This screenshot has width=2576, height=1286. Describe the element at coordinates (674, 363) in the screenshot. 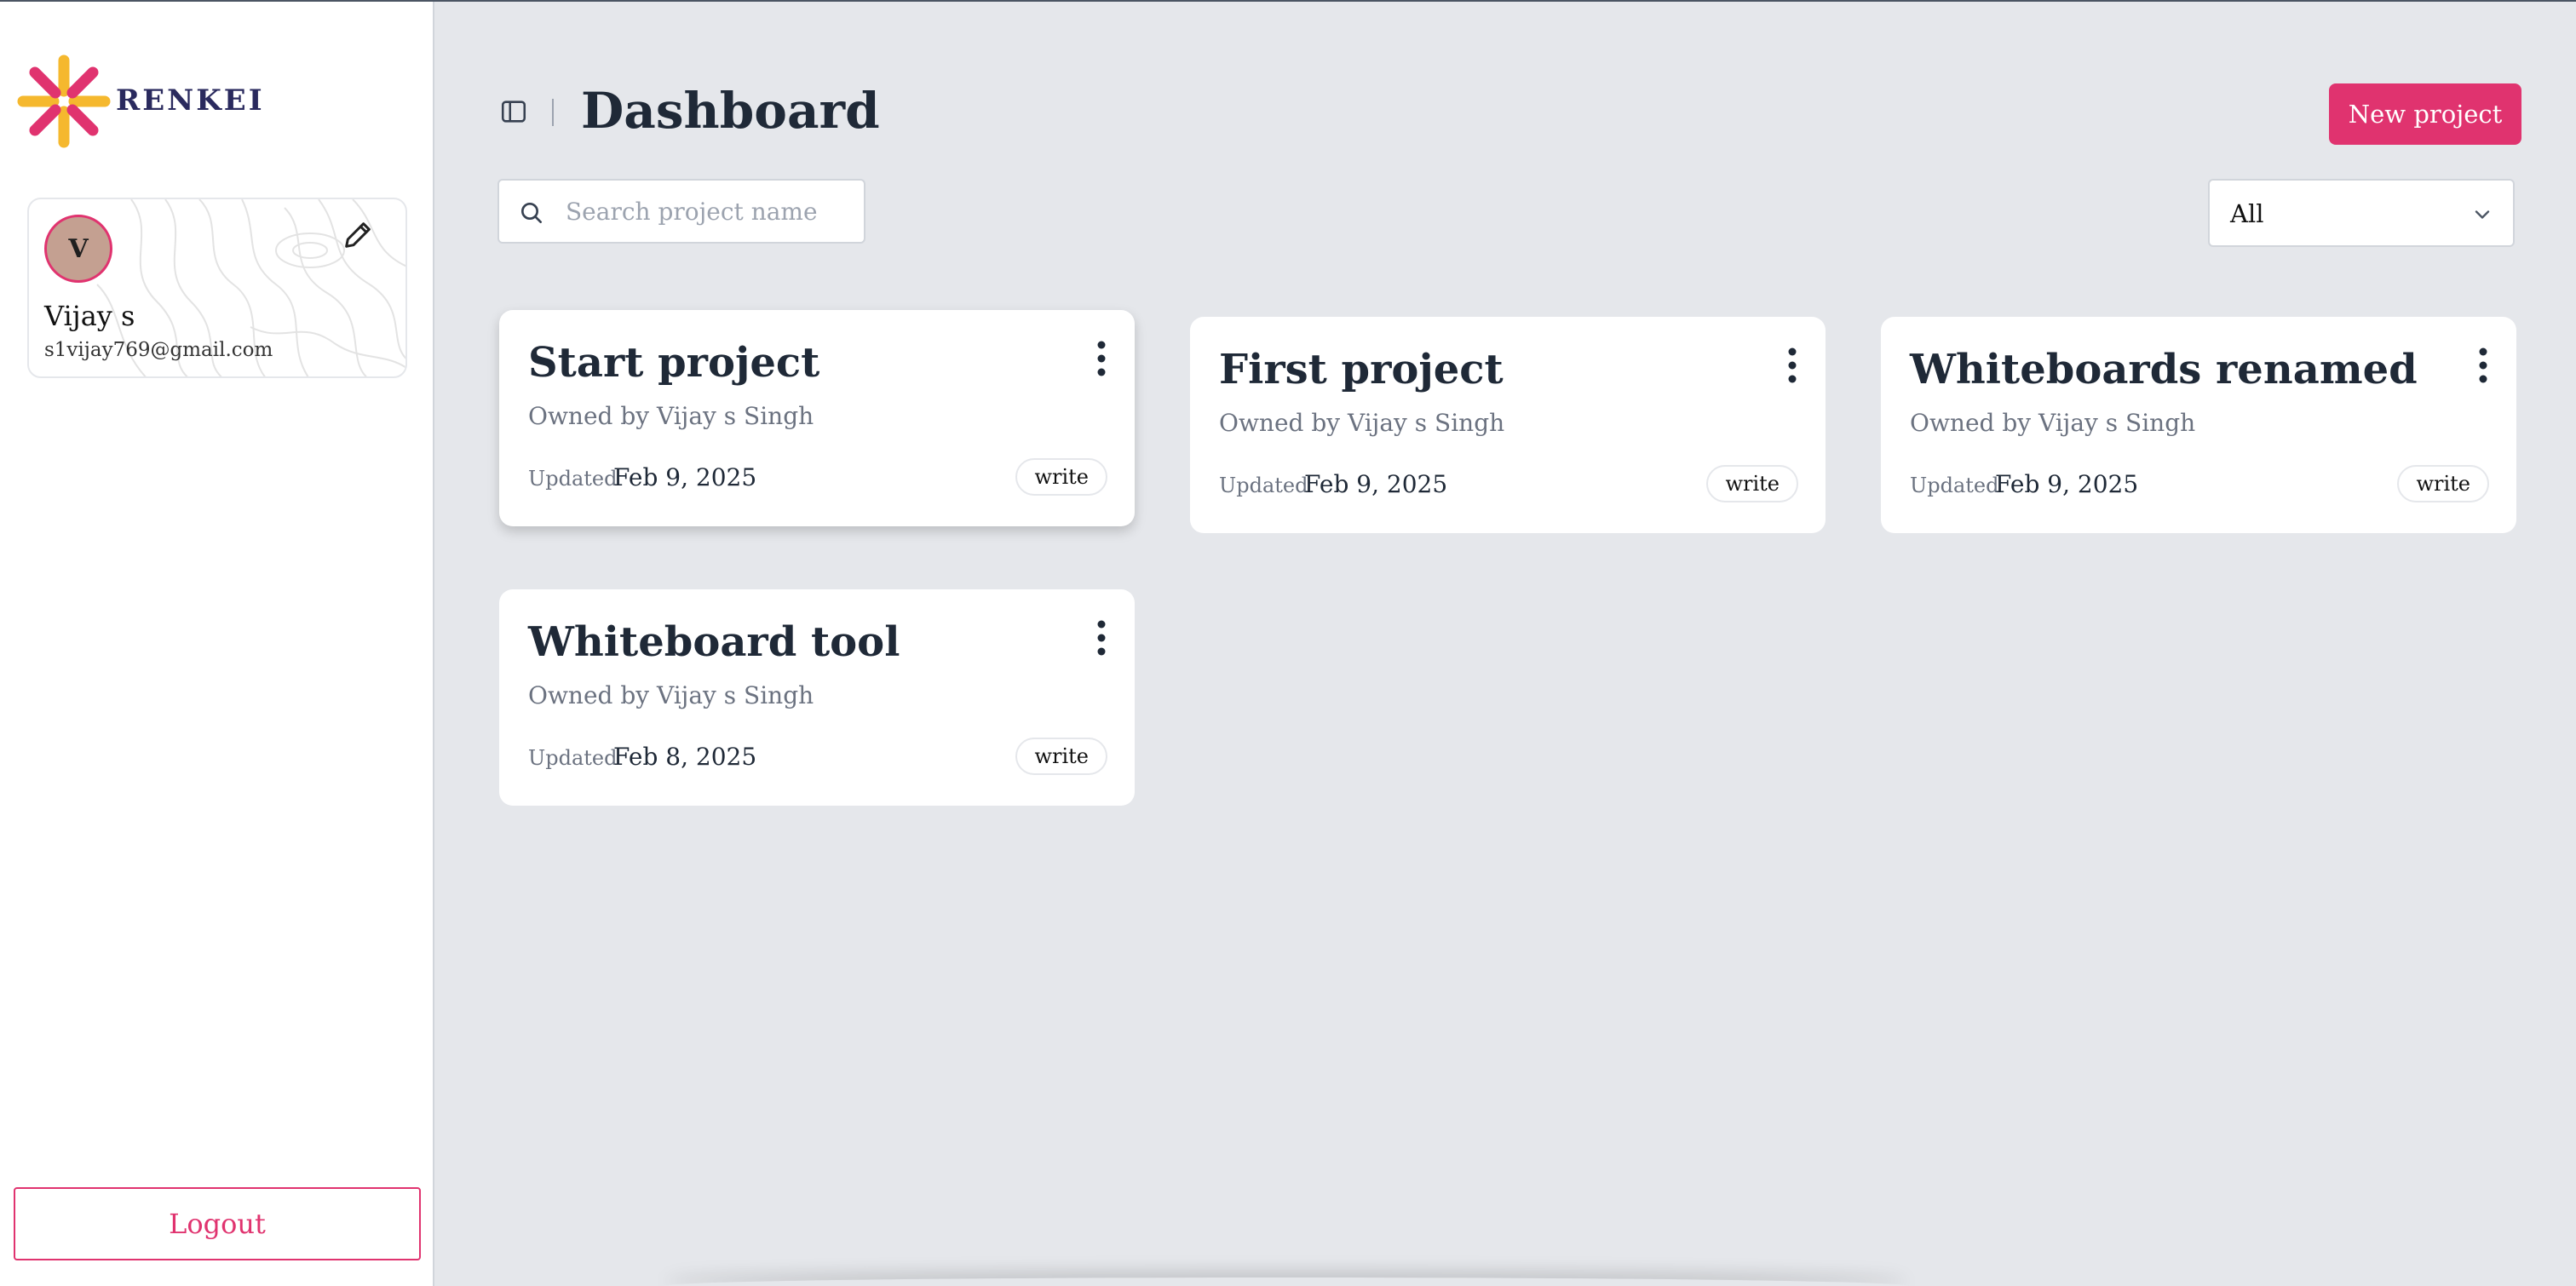

I see `project-title: Start project` at that location.